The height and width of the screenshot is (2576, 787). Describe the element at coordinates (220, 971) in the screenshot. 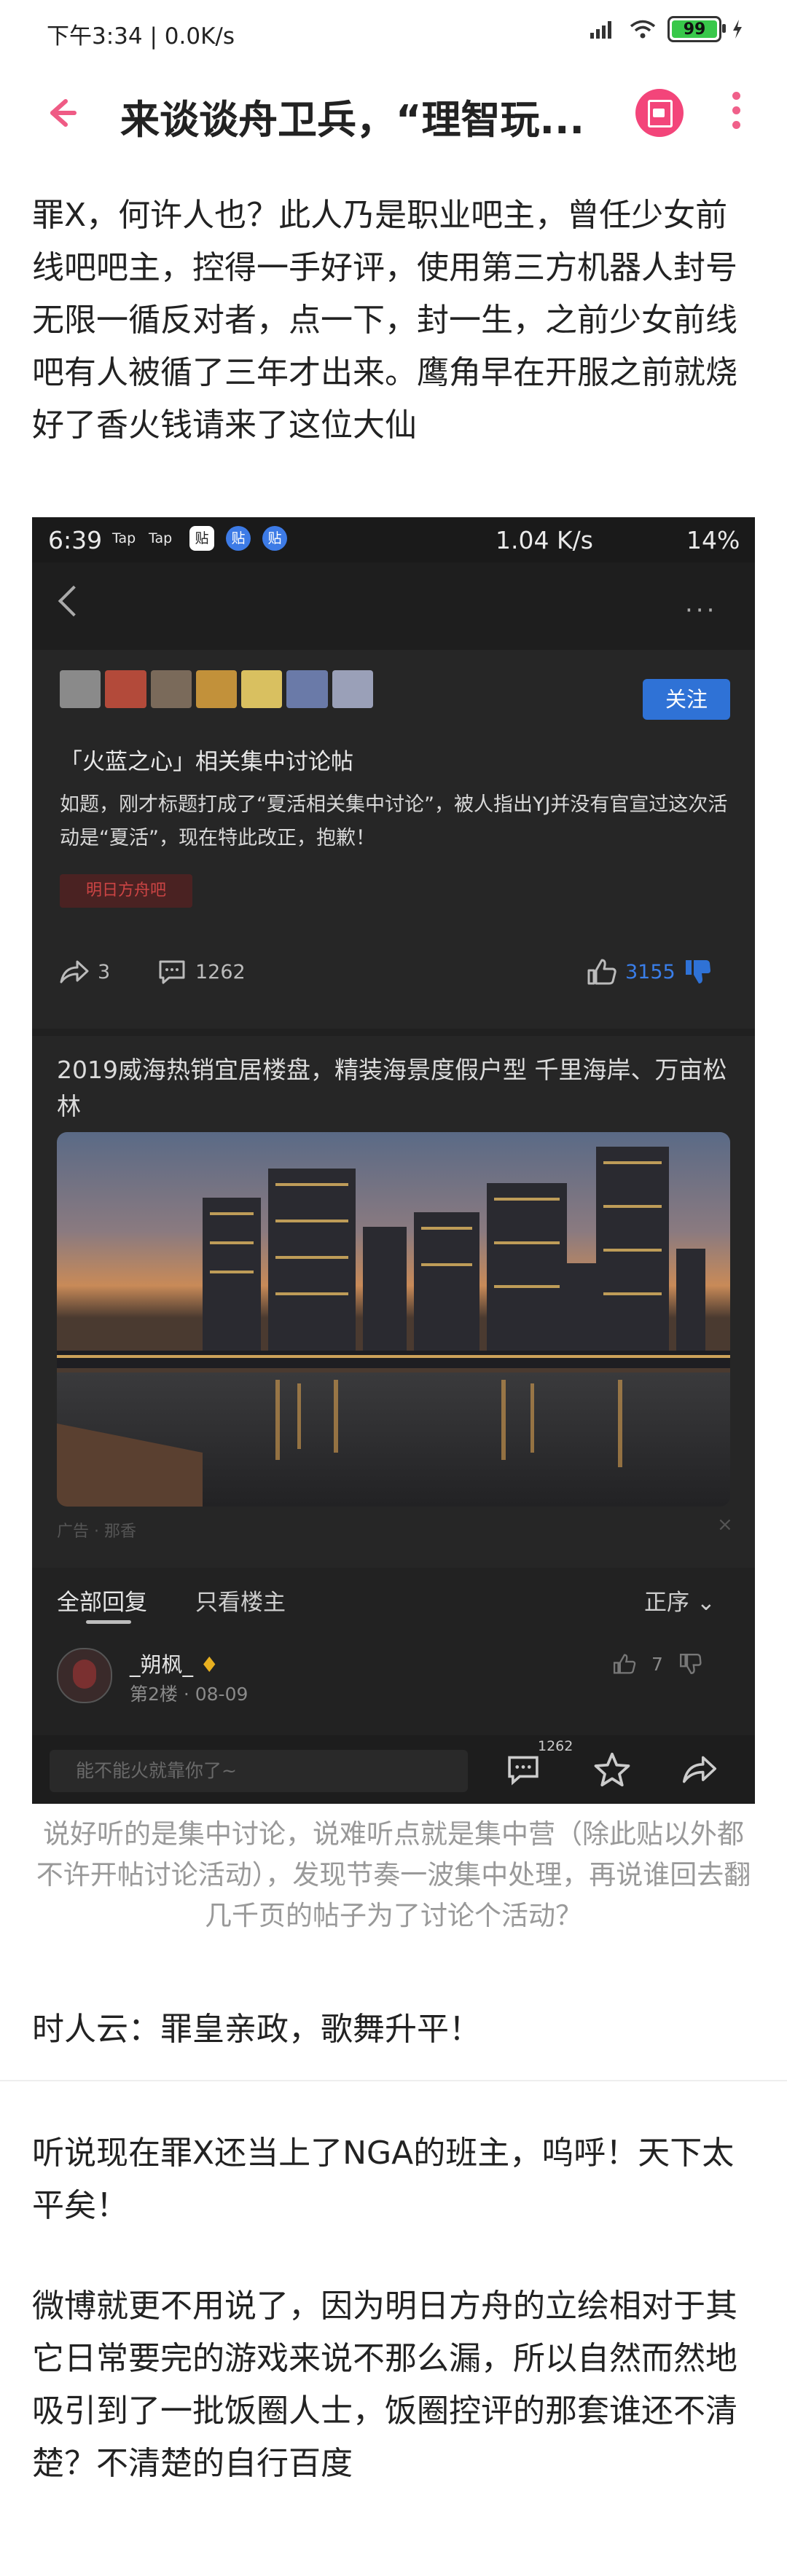

I see `comment-count: 1262` at that location.